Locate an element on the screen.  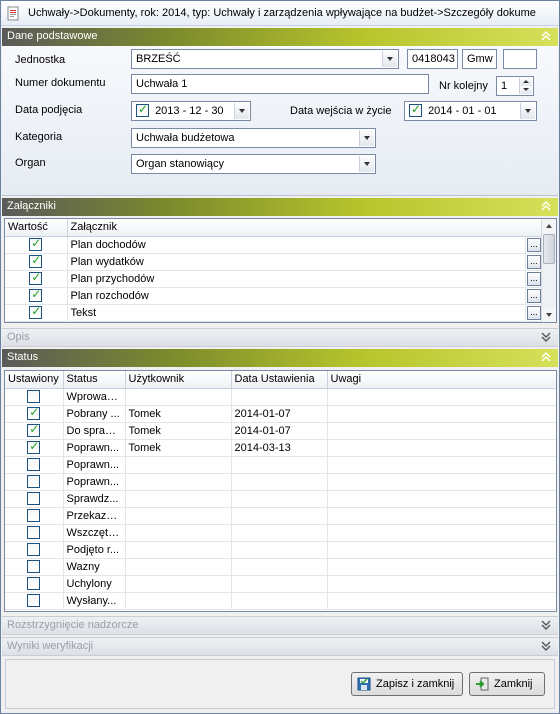
status-row: Do spraw...Tomek2014-01-07 is located at coordinates (280, 431).